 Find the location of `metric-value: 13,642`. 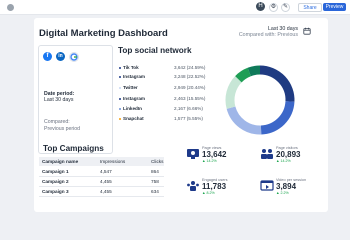

metric-value: 13,642 is located at coordinates (214, 154).